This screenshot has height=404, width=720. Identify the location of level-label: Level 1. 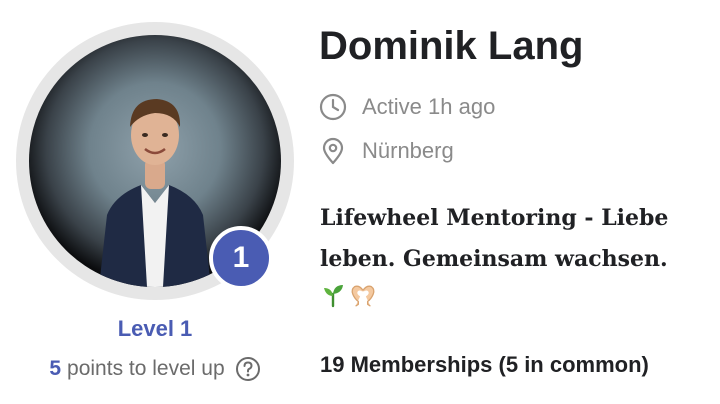
(155, 329).